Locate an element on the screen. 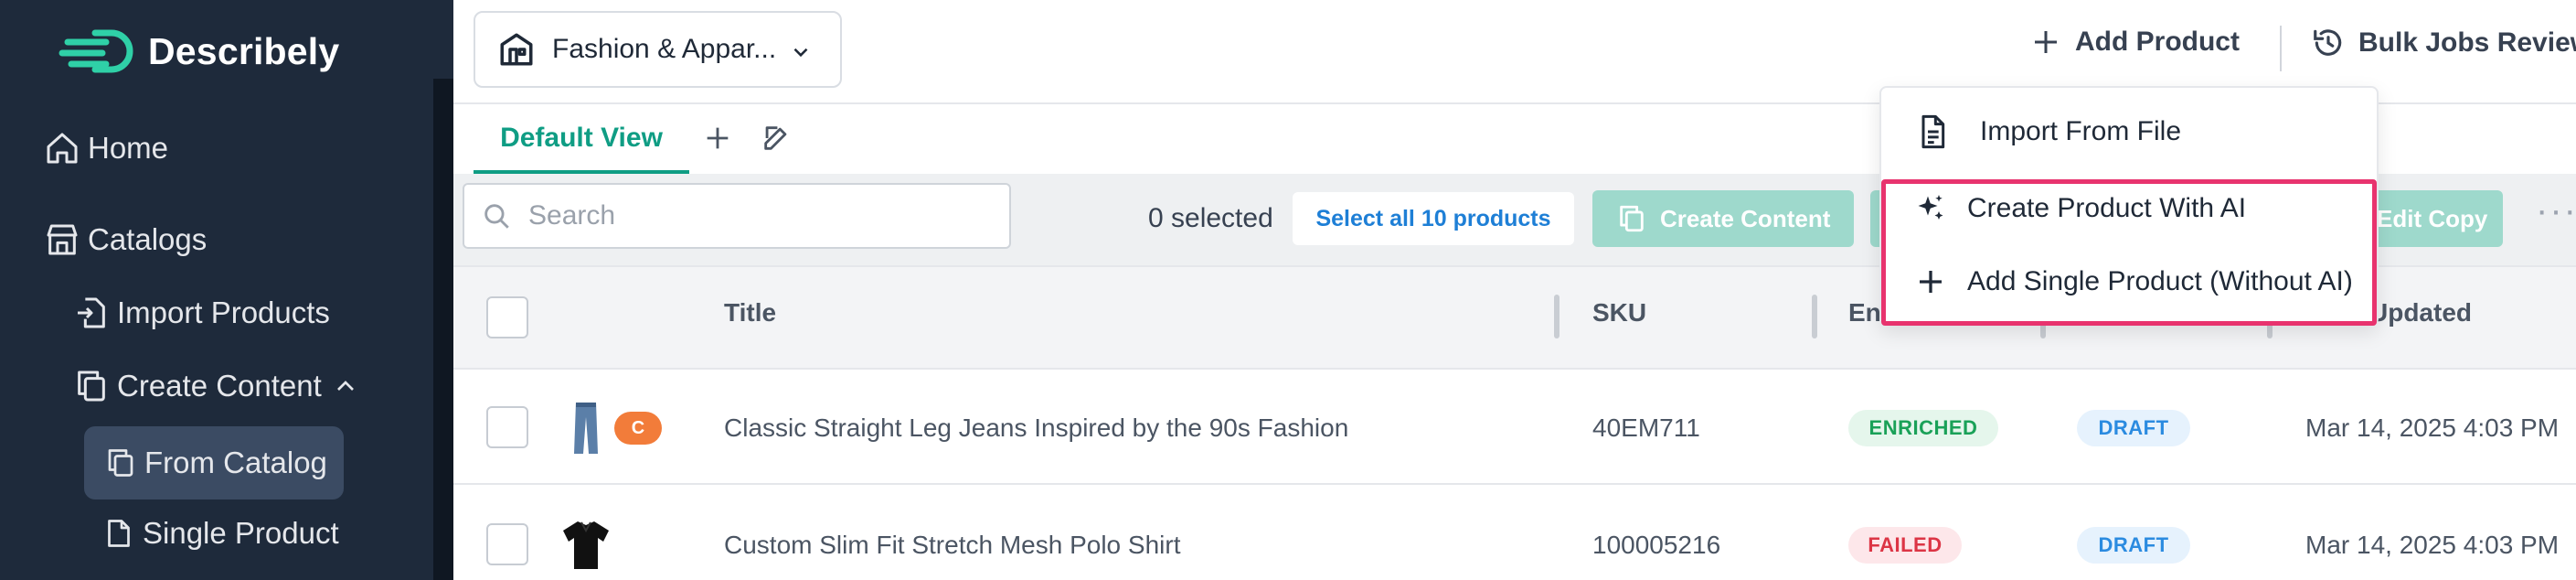  edit-copy-label: Edit Copy is located at coordinates (2432, 218).